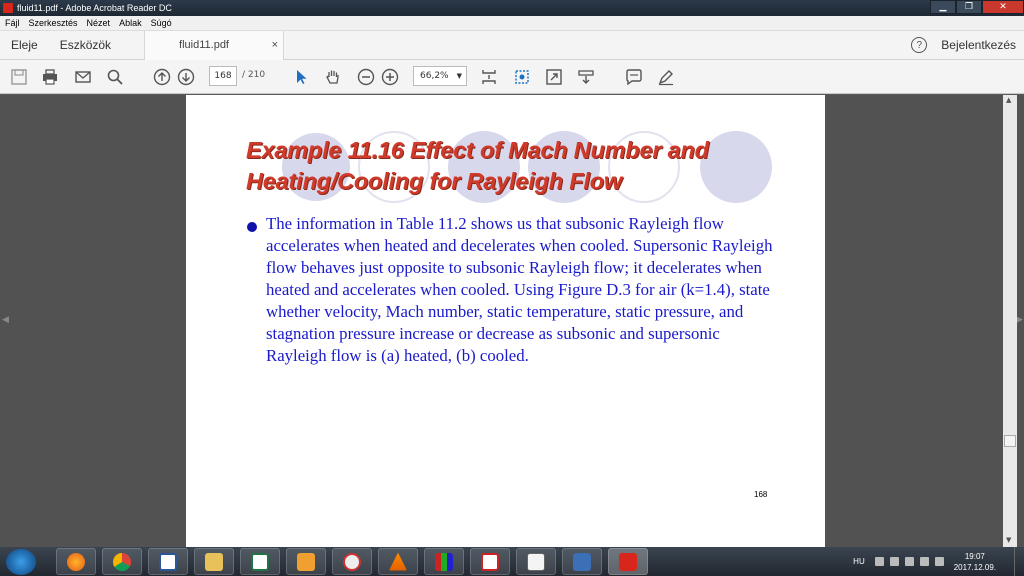 Image resolution: width=1024 pixels, height=576 pixels. I want to click on clock: 19:07 2017.12.09., so click(975, 562).